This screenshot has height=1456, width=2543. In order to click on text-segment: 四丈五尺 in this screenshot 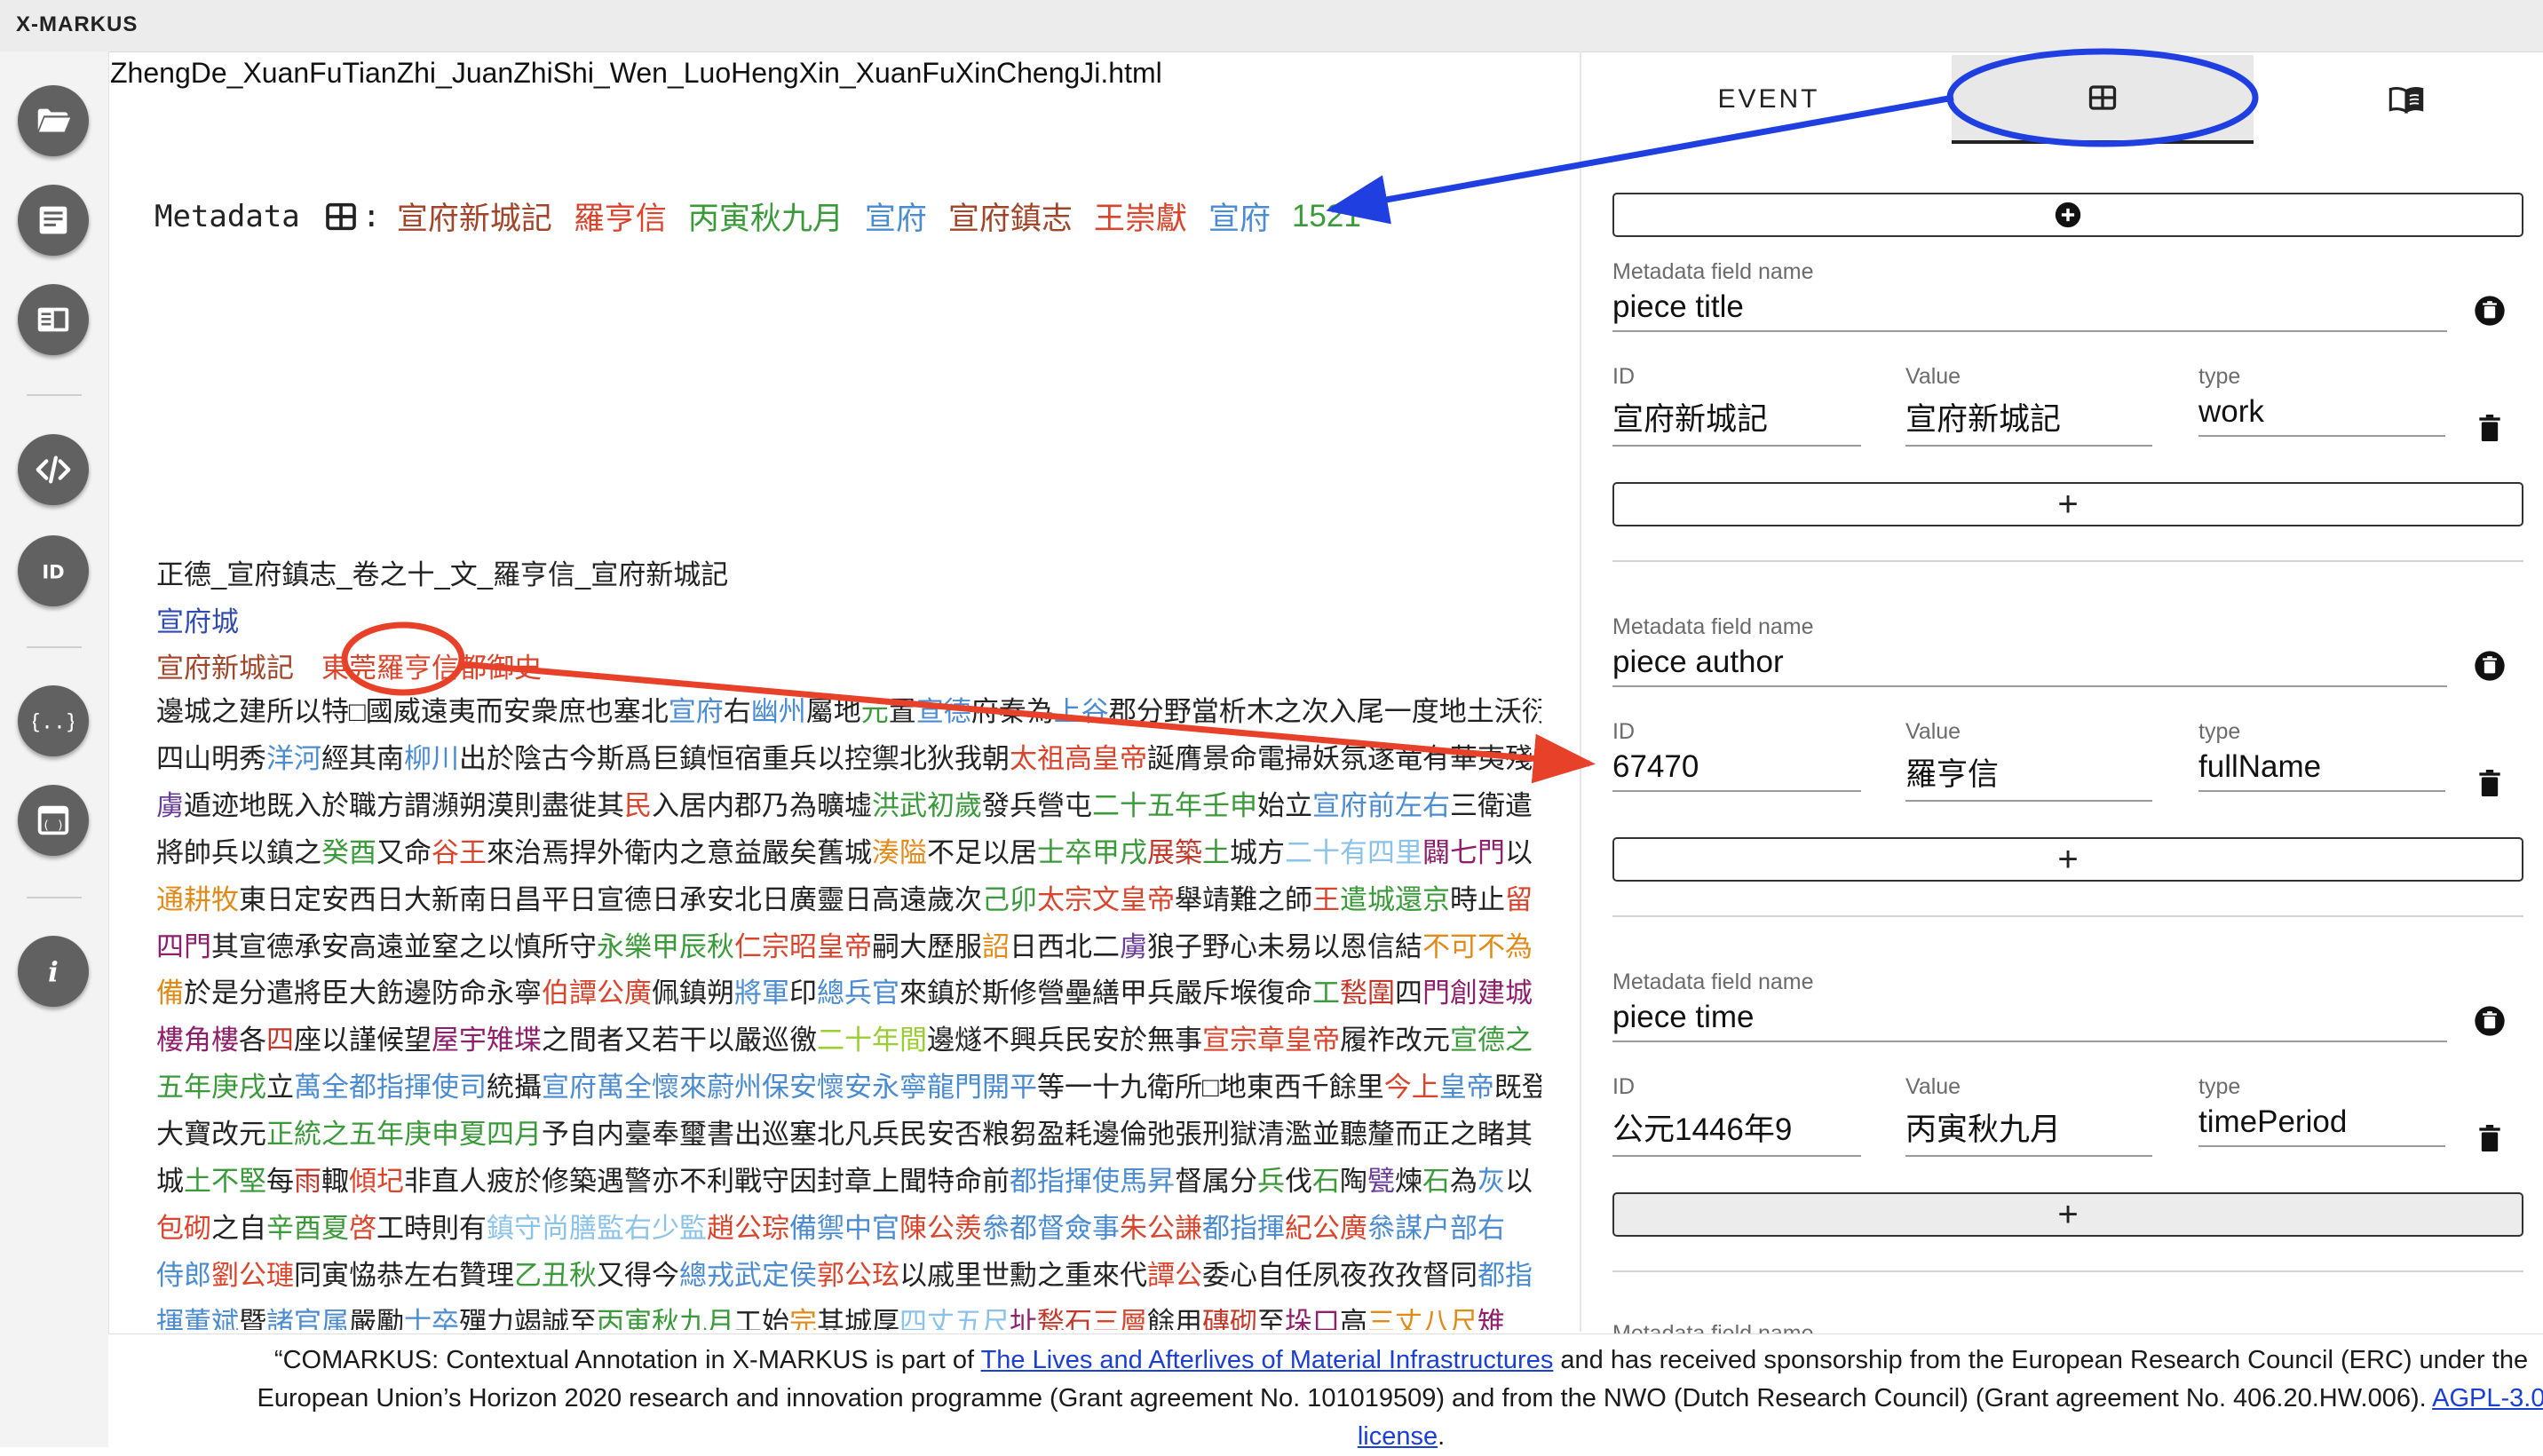, I will do `click(954, 1318)`.